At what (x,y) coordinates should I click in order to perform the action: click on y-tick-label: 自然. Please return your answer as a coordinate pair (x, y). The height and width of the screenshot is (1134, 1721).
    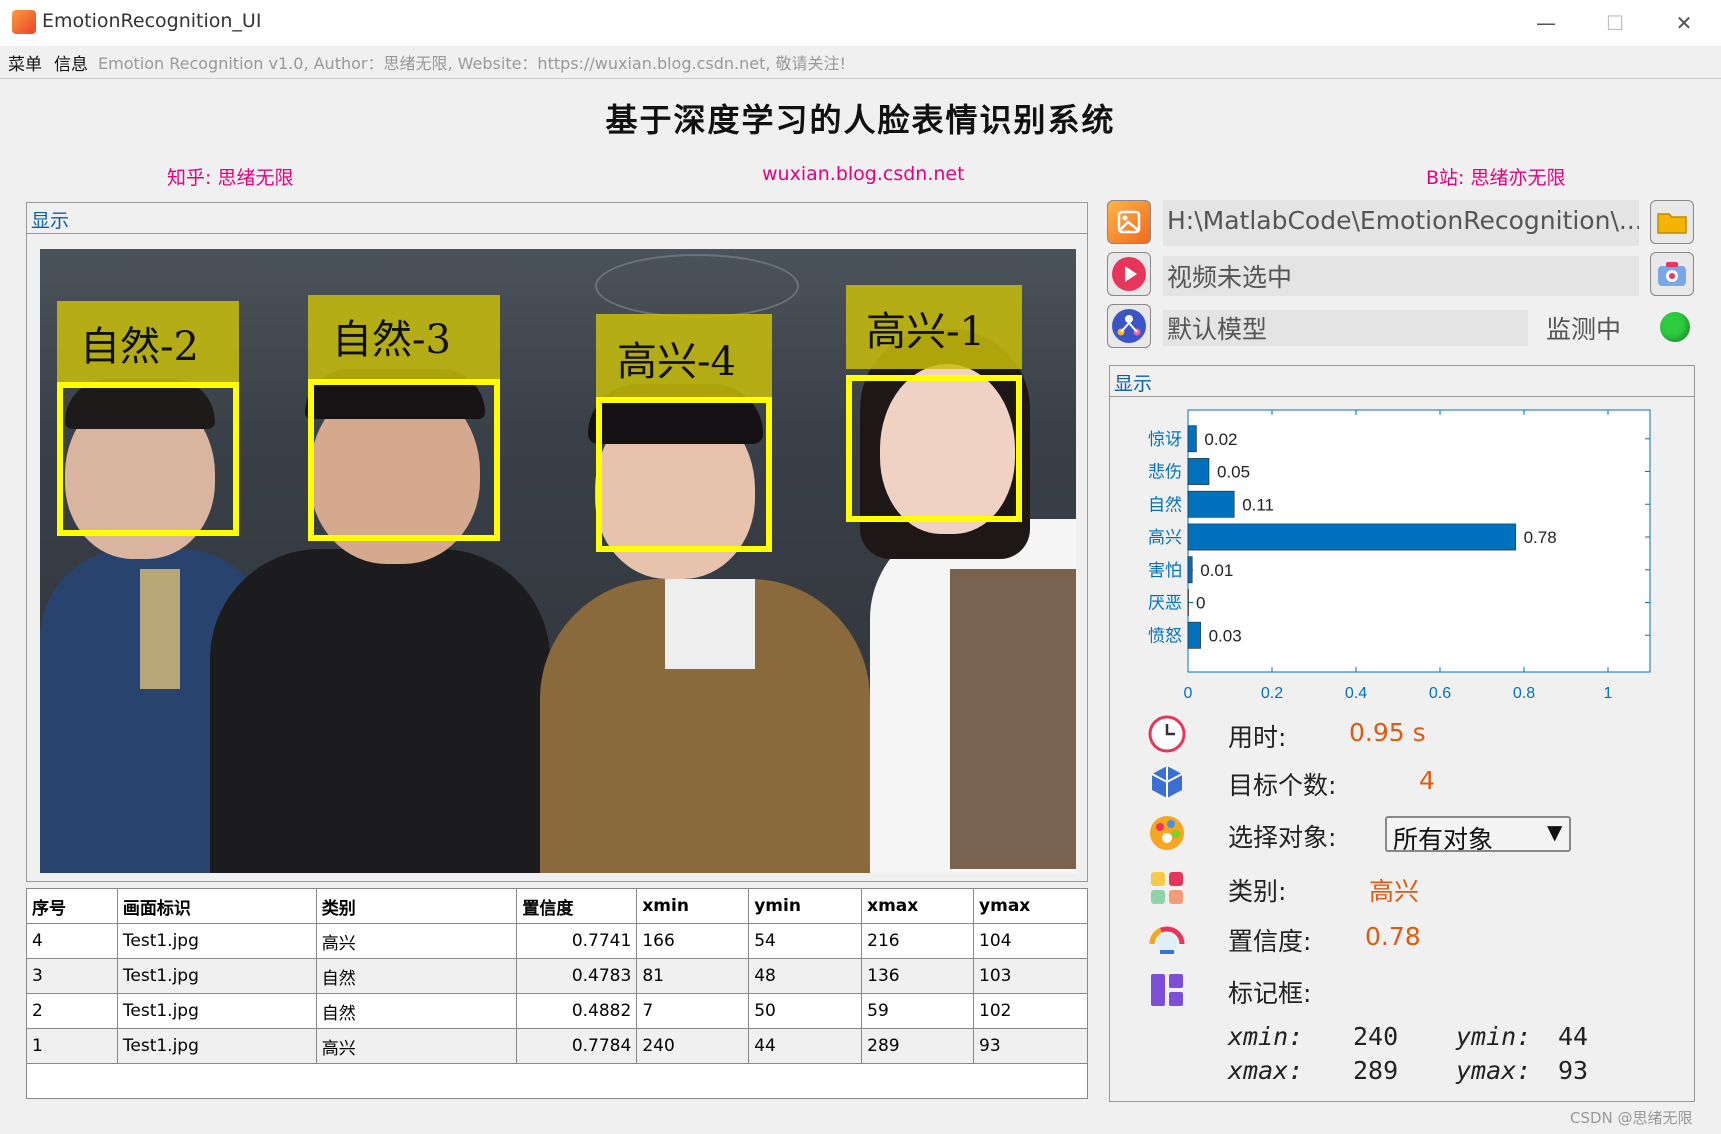
    Looking at the image, I should click on (1165, 505).